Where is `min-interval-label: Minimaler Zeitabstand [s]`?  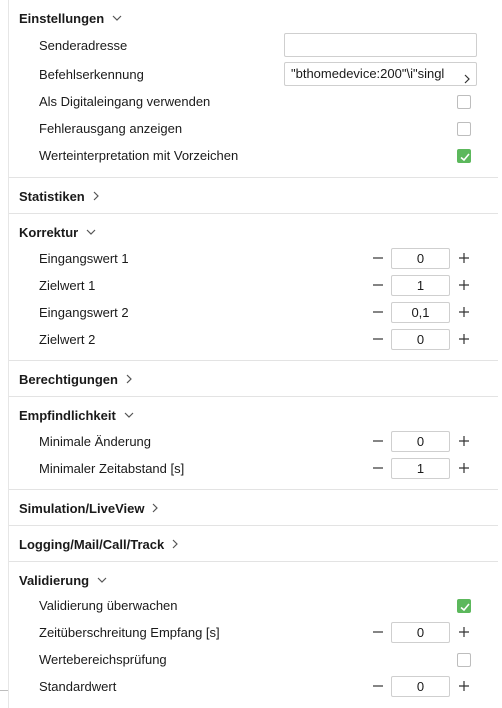 min-interval-label: Minimaler Zeitabstand [s] is located at coordinates (112, 468).